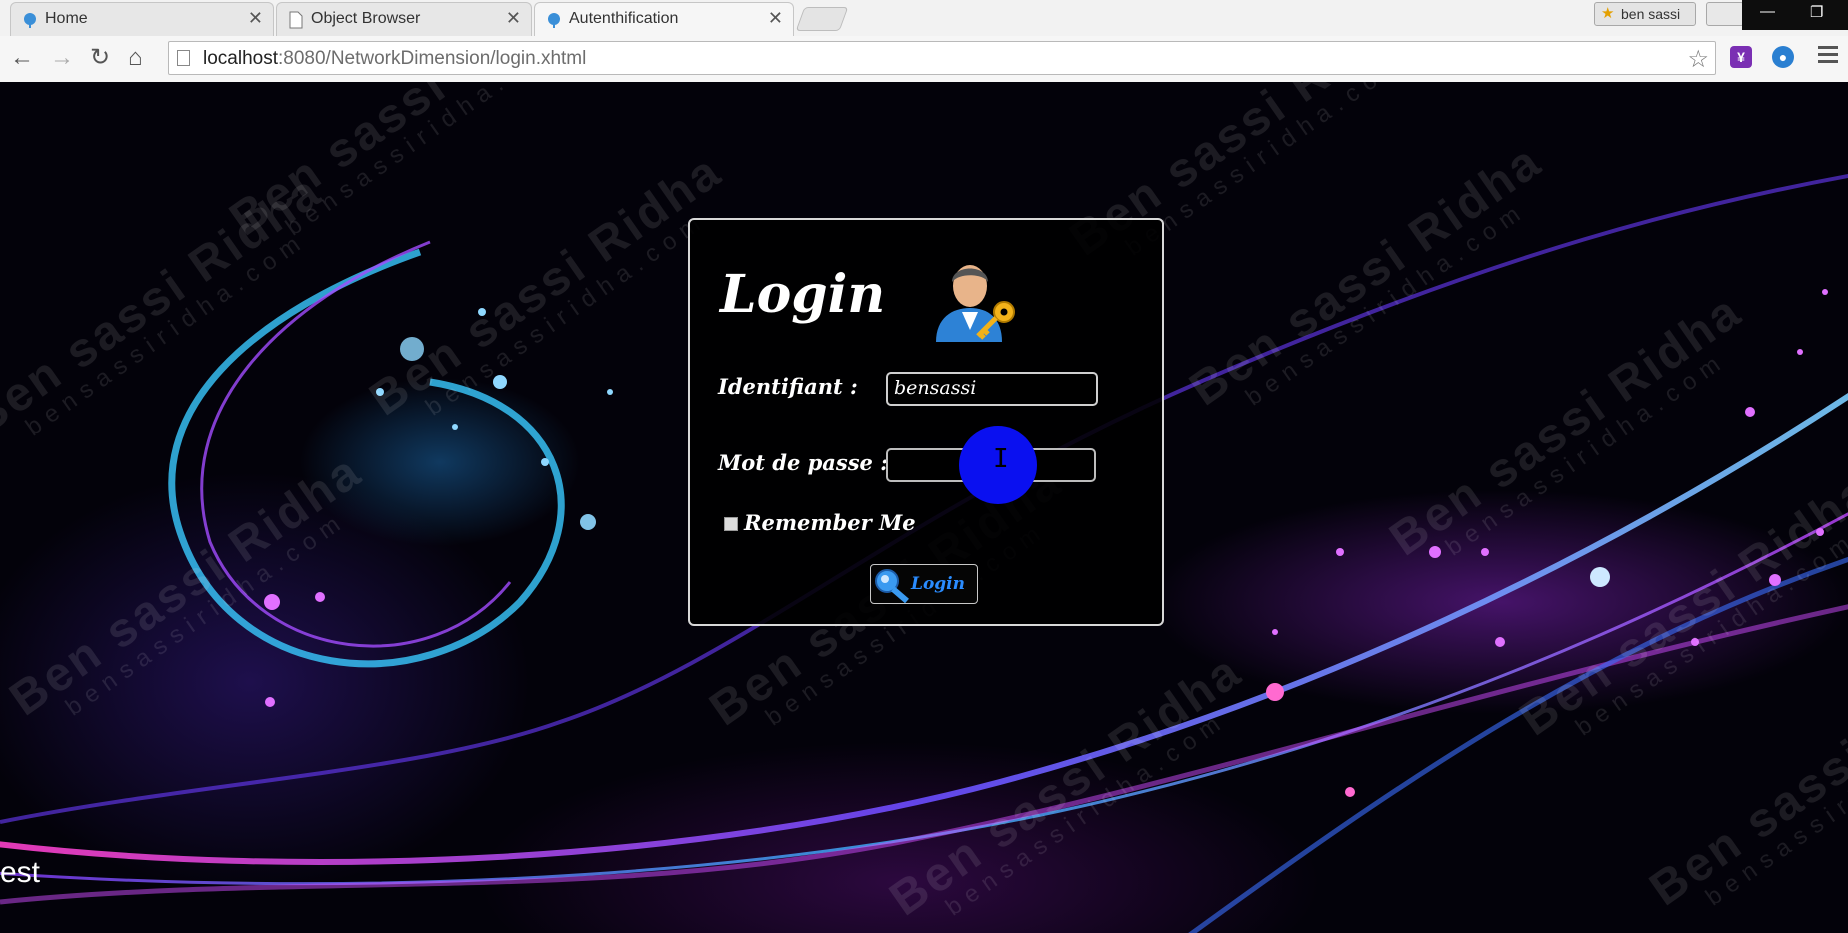 This screenshot has width=1848, height=933. I want to click on tab-home: Home ✕, so click(142, 19).